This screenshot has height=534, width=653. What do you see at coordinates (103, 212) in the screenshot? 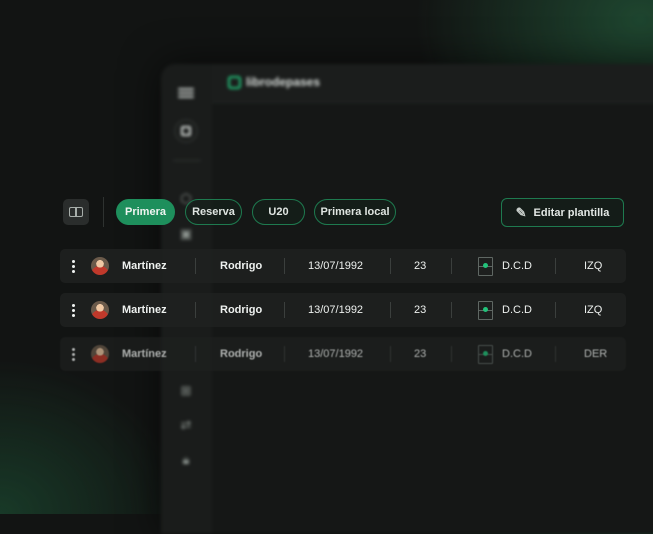
I see `toolbar-divider` at bounding box center [103, 212].